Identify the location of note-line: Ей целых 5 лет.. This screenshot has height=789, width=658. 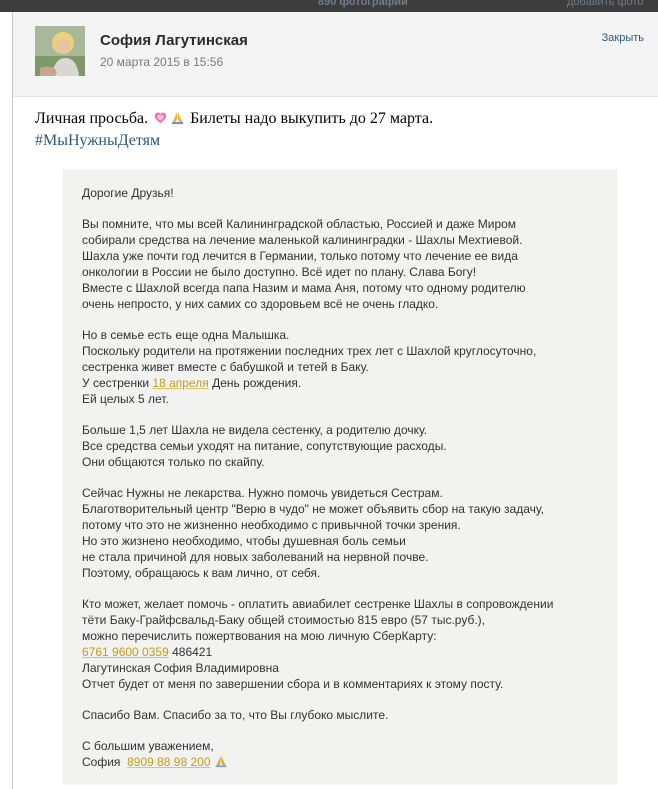
(125, 399).